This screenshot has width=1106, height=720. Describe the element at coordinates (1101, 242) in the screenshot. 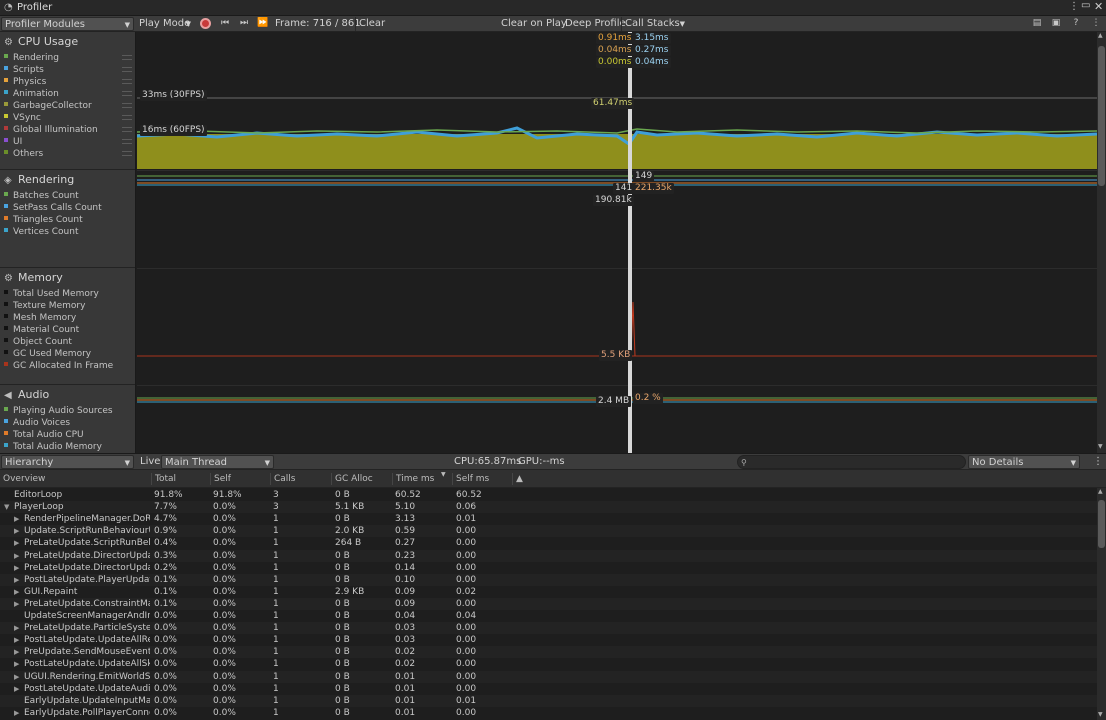

I see `graphs-scrollbar: ▲ ▼` at that location.